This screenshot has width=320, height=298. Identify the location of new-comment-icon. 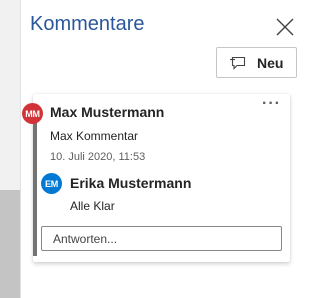
(238, 65).